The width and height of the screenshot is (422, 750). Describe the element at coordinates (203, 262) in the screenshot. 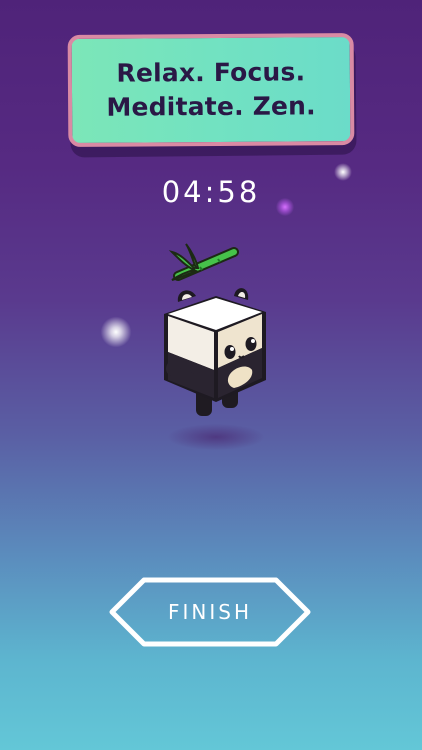

I see `bamboo-icon` at that location.